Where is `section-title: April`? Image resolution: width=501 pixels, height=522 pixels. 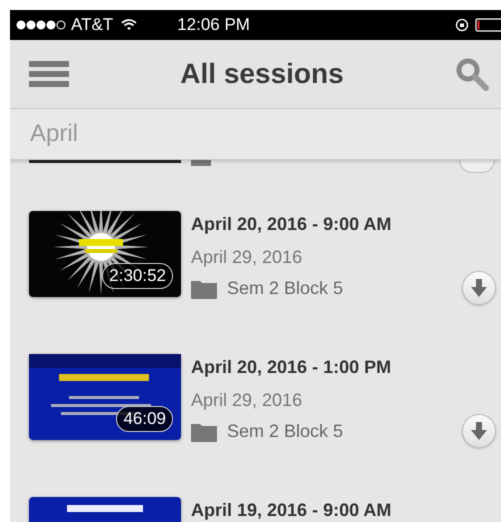 section-title: April is located at coordinates (54, 134).